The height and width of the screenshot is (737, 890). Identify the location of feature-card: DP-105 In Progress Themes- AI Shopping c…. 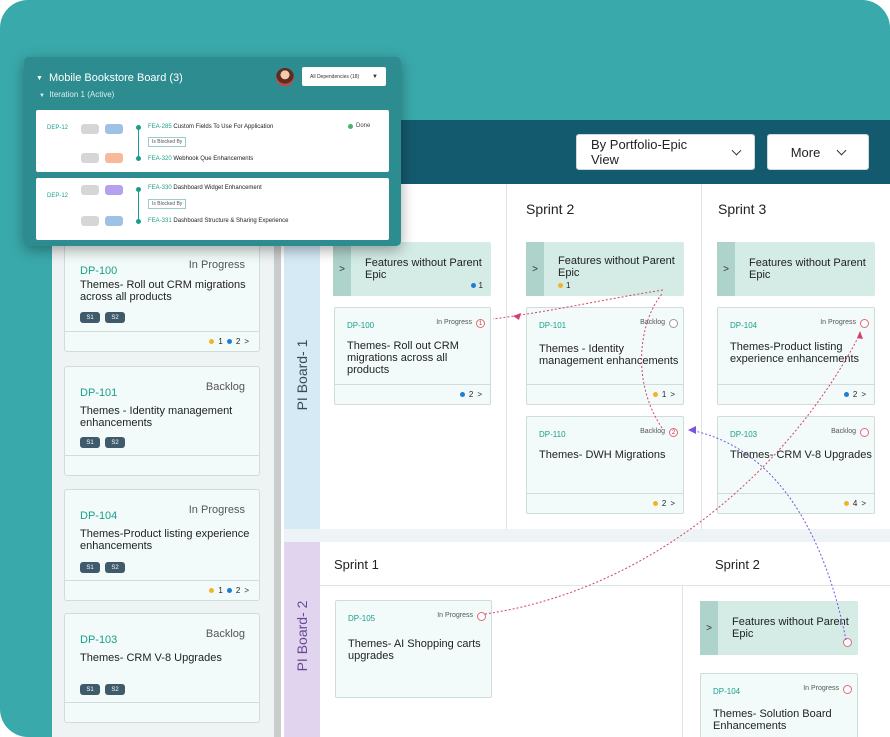
(413, 649).